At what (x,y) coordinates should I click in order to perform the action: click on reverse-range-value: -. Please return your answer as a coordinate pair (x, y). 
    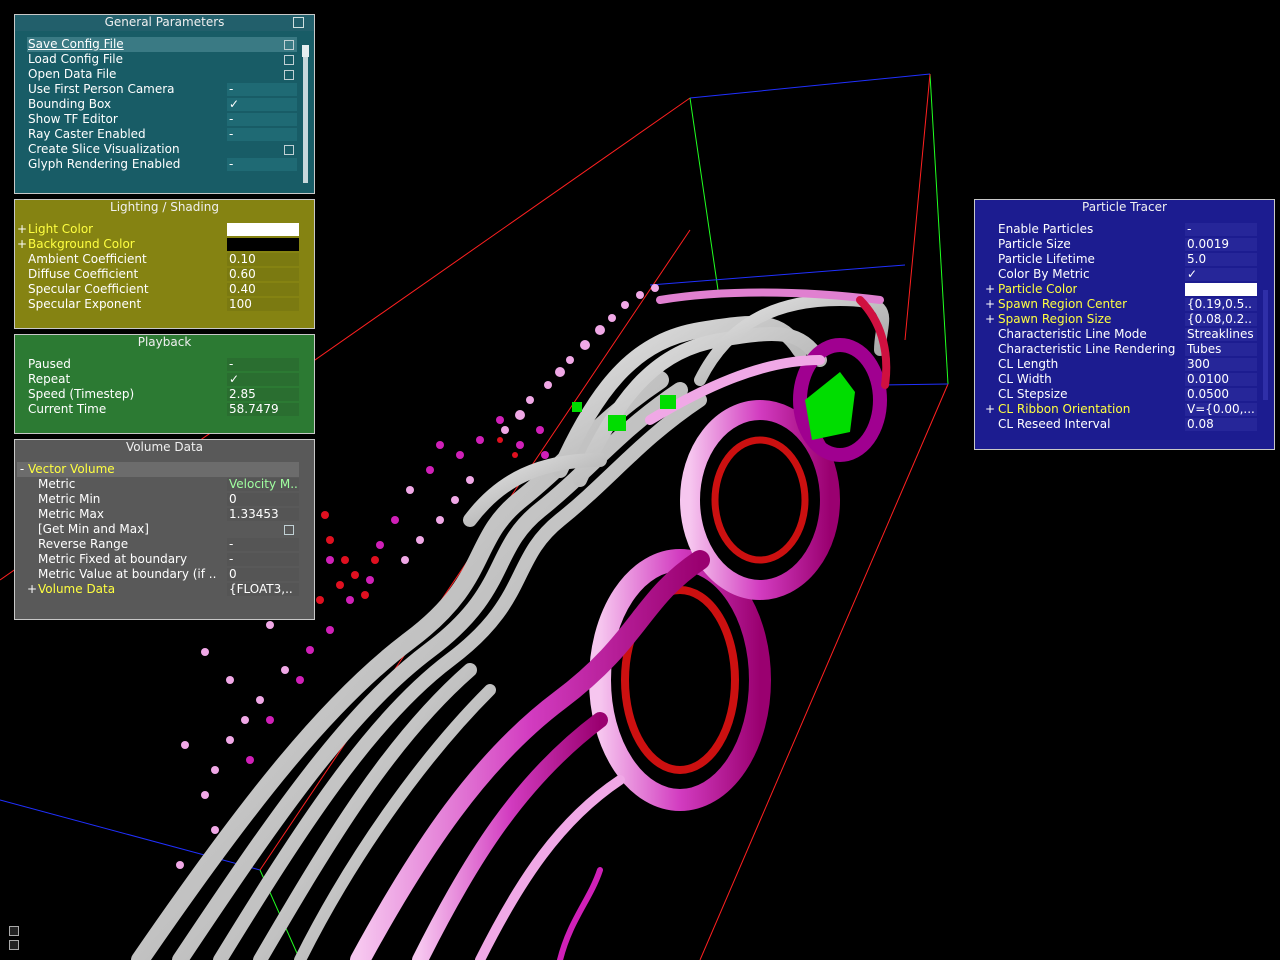
    Looking at the image, I should click on (263, 544).